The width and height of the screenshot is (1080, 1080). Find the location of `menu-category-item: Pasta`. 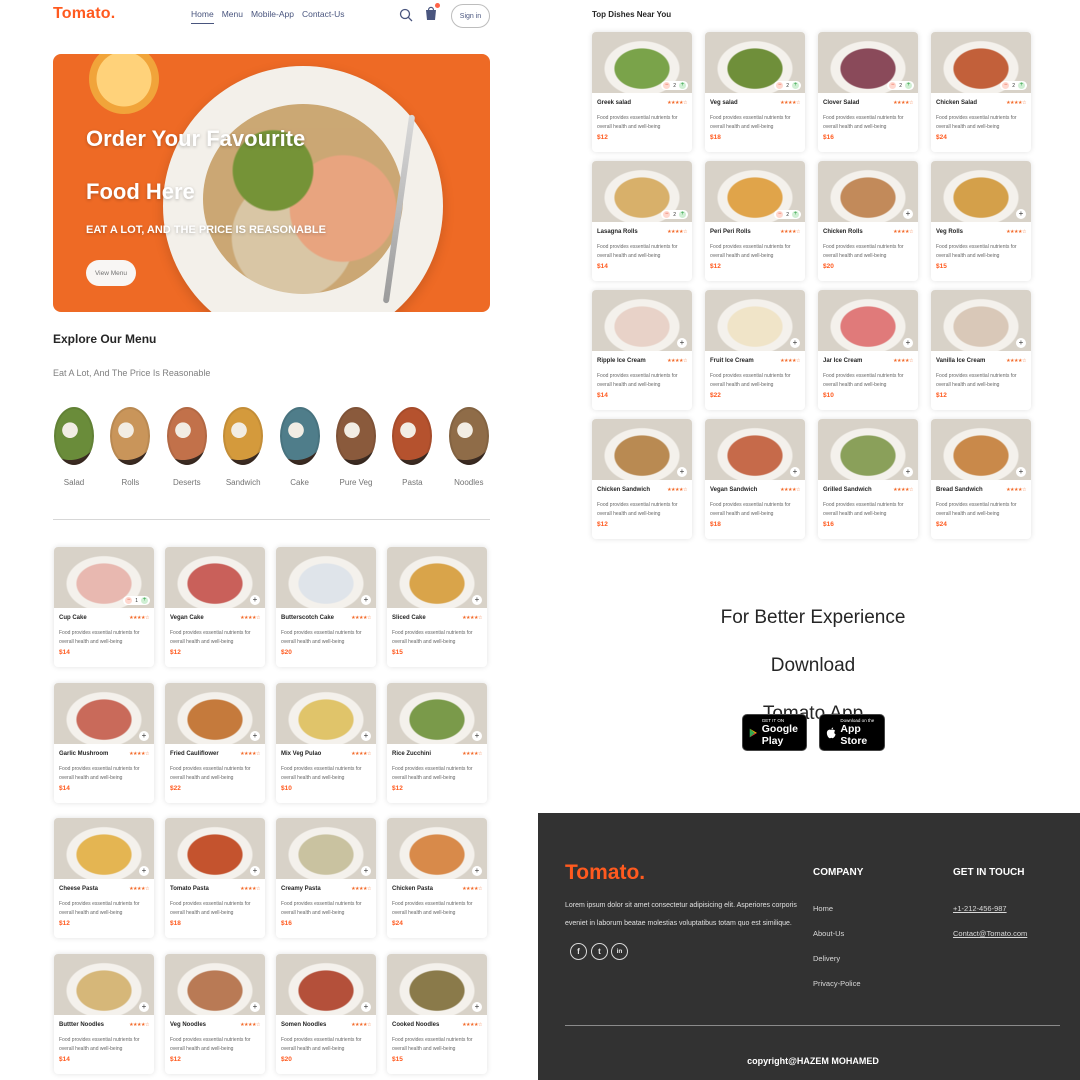

menu-category-item: Pasta is located at coordinates (412, 447).